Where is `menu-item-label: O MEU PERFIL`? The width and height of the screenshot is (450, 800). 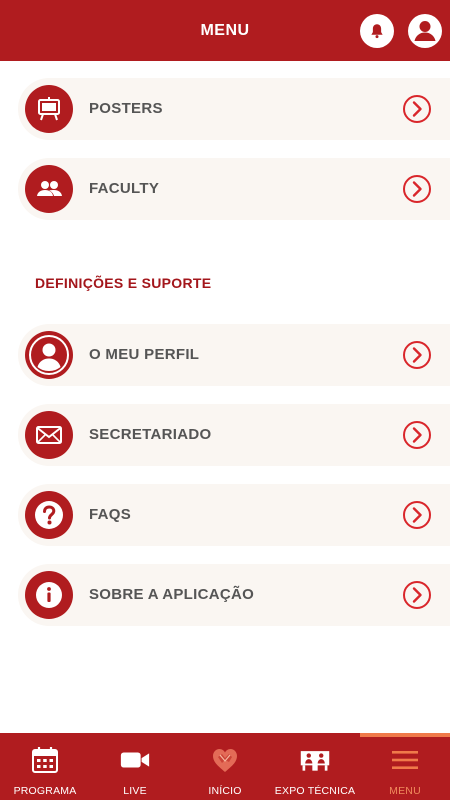
menu-item-label: O MEU PERFIL is located at coordinates (144, 354).